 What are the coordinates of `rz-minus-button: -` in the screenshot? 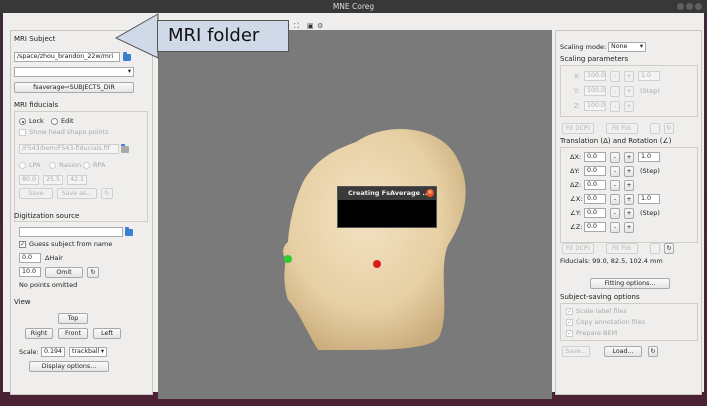 It's located at (615, 227).